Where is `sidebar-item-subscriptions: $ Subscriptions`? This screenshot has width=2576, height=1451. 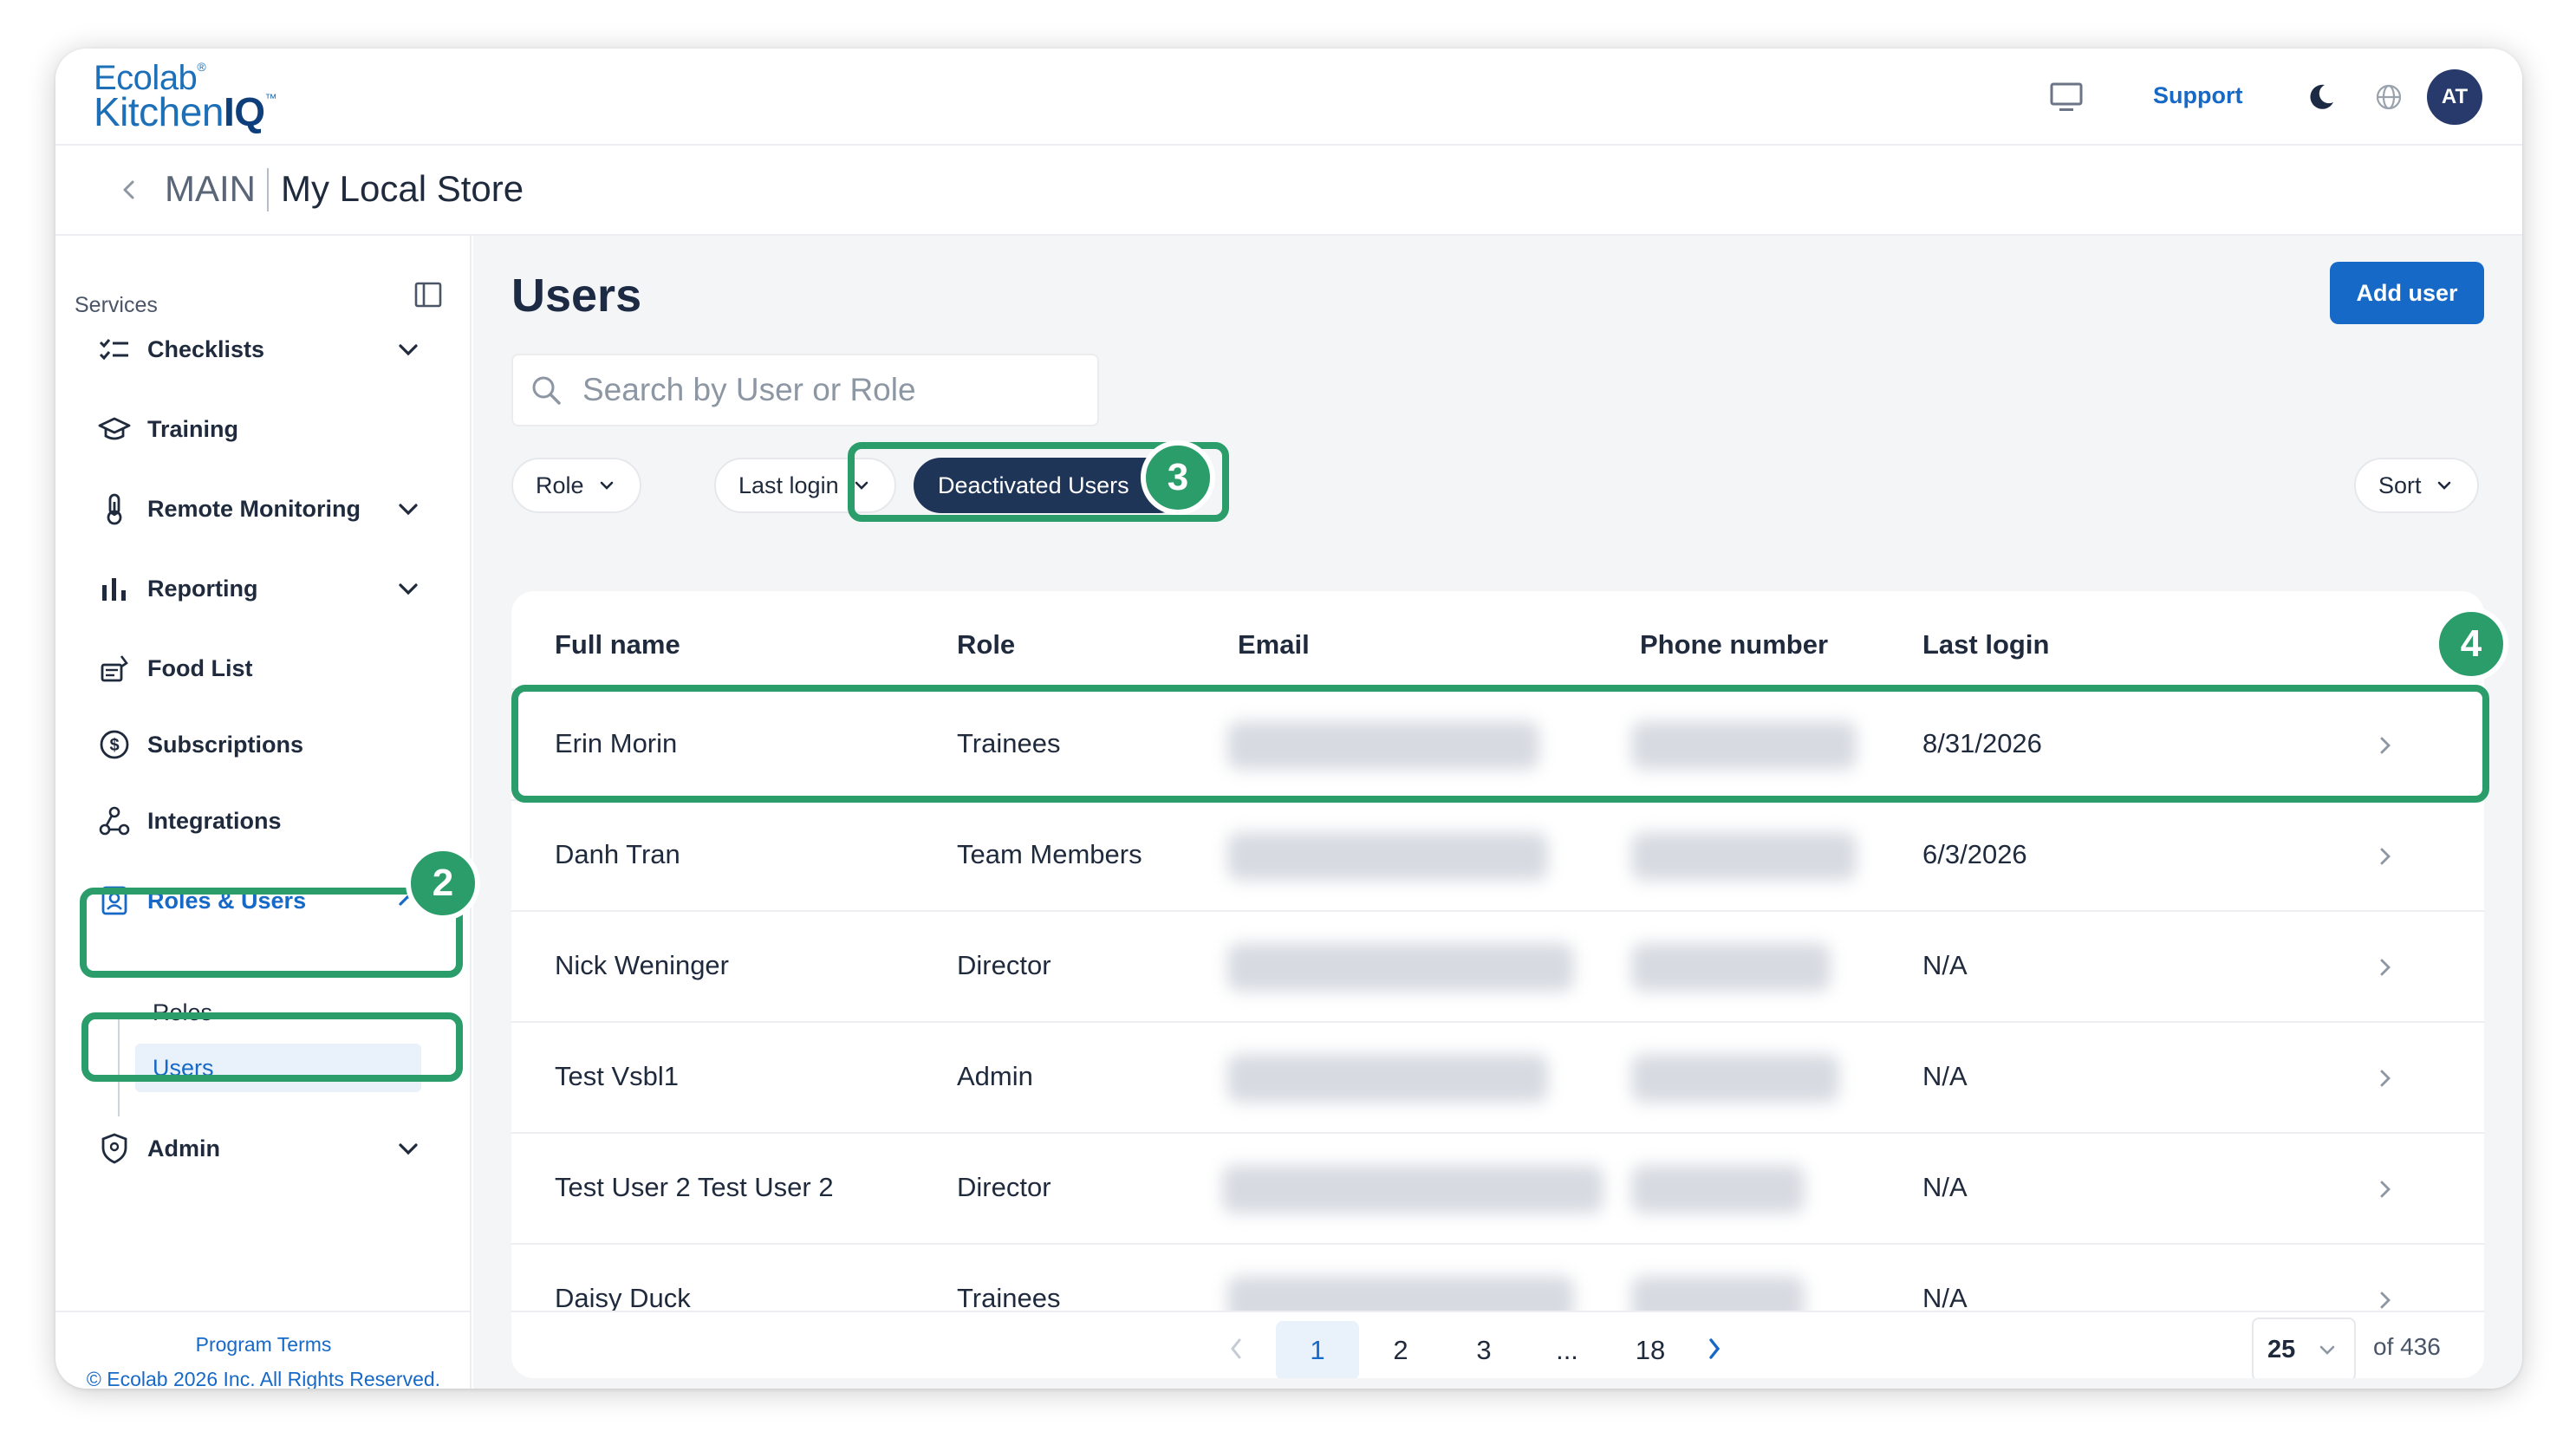
sidebar-item-subscriptions: $ Subscriptions is located at coordinates (260, 744).